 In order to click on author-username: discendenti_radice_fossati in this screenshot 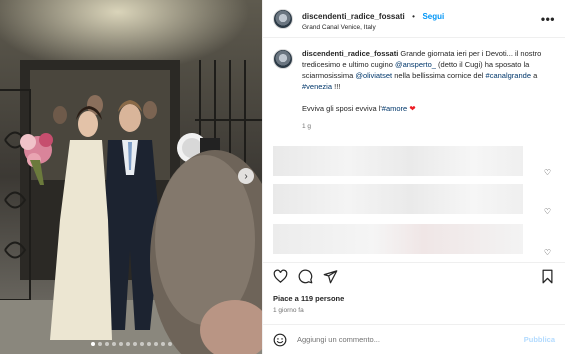, I will do `click(353, 16)`.